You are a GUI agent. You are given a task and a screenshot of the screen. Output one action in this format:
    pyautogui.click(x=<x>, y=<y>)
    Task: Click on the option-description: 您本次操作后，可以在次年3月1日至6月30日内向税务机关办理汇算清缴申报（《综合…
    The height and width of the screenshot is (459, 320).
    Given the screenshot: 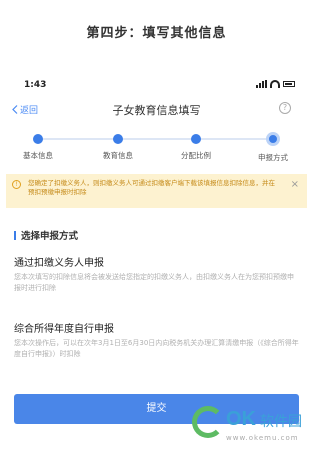 What is the action you would take?
    pyautogui.click(x=156, y=348)
    